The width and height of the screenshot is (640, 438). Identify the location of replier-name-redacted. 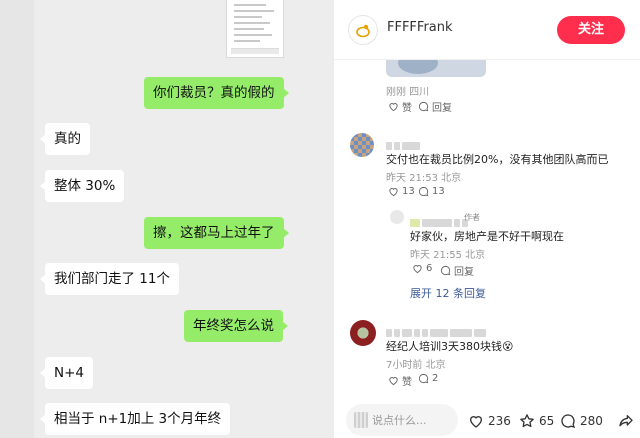
(440, 219).